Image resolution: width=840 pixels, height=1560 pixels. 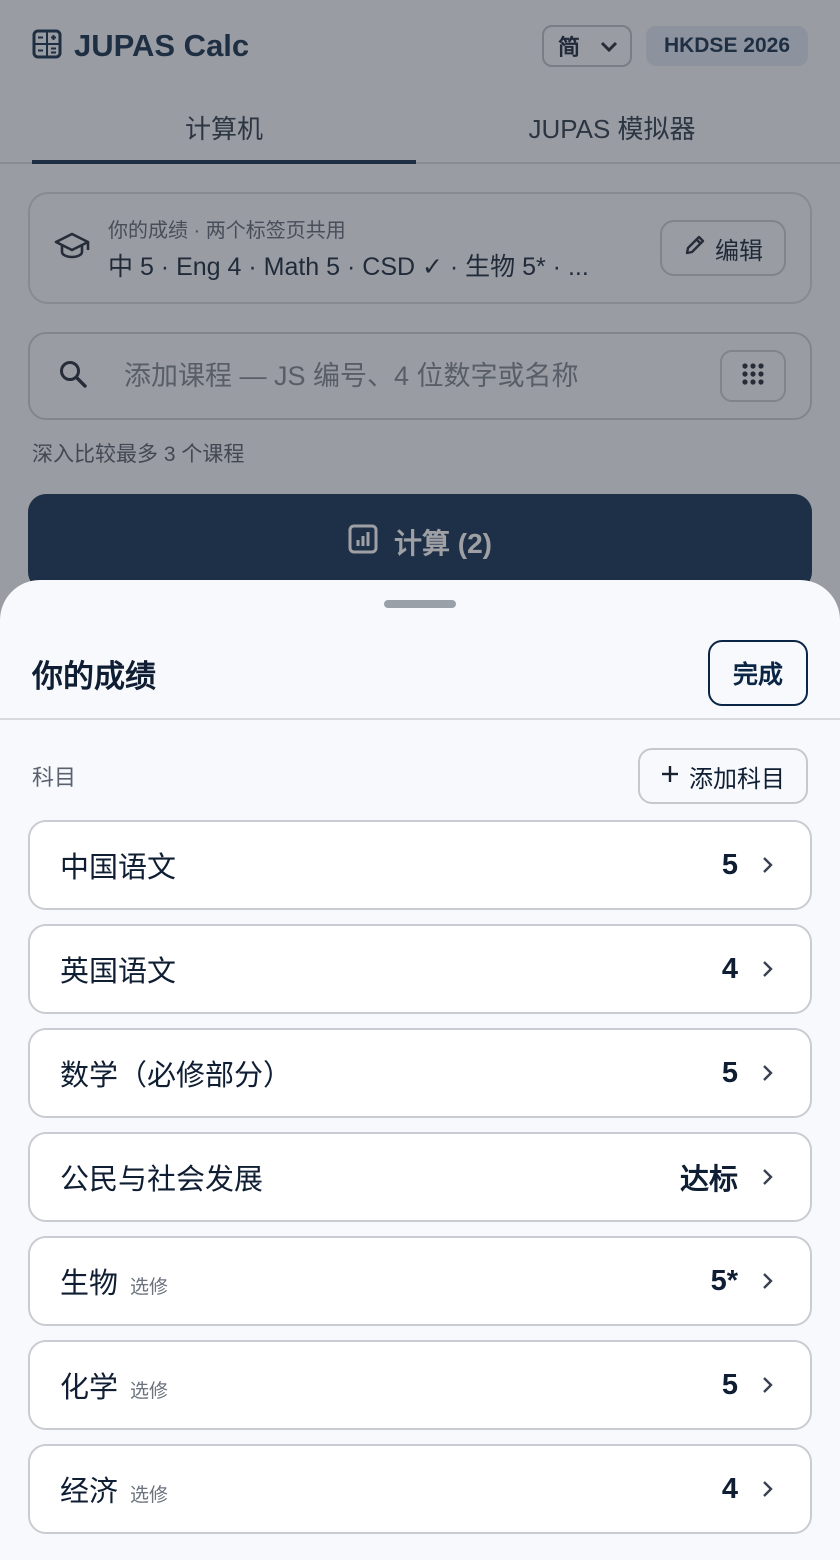 What do you see at coordinates (737, 779) in the screenshot?
I see `add-subject-label: 添加科目` at bounding box center [737, 779].